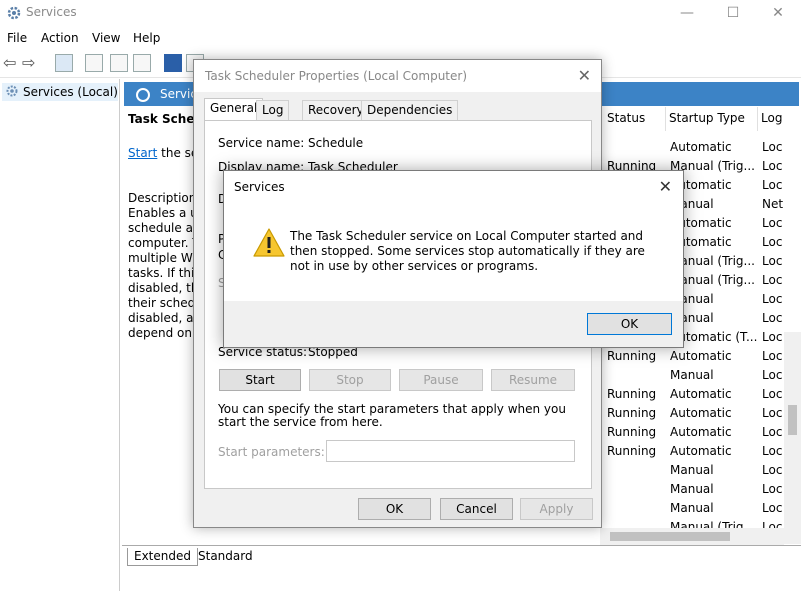  I want to click on vertical-scrollbar, so click(792, 438).